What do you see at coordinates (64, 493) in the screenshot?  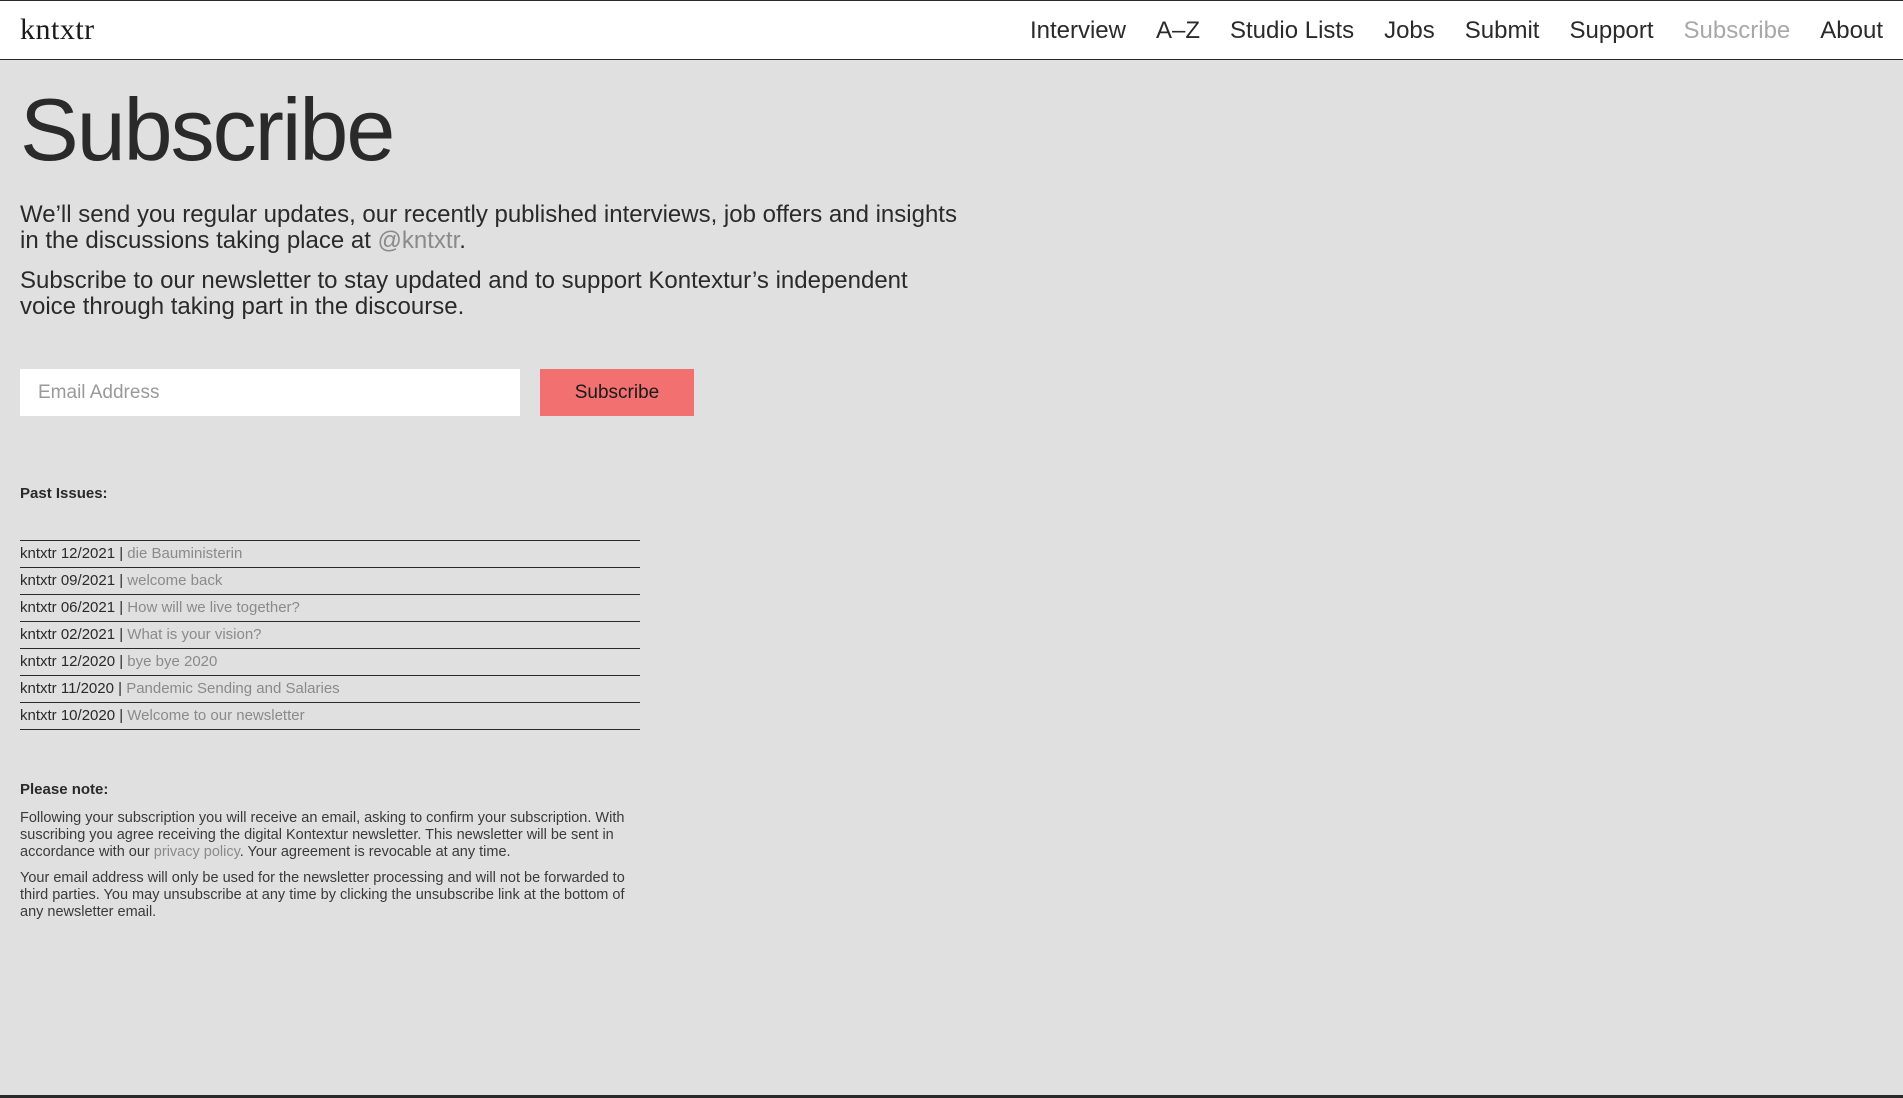 I see `past-issues-label: Past Issues:` at bounding box center [64, 493].